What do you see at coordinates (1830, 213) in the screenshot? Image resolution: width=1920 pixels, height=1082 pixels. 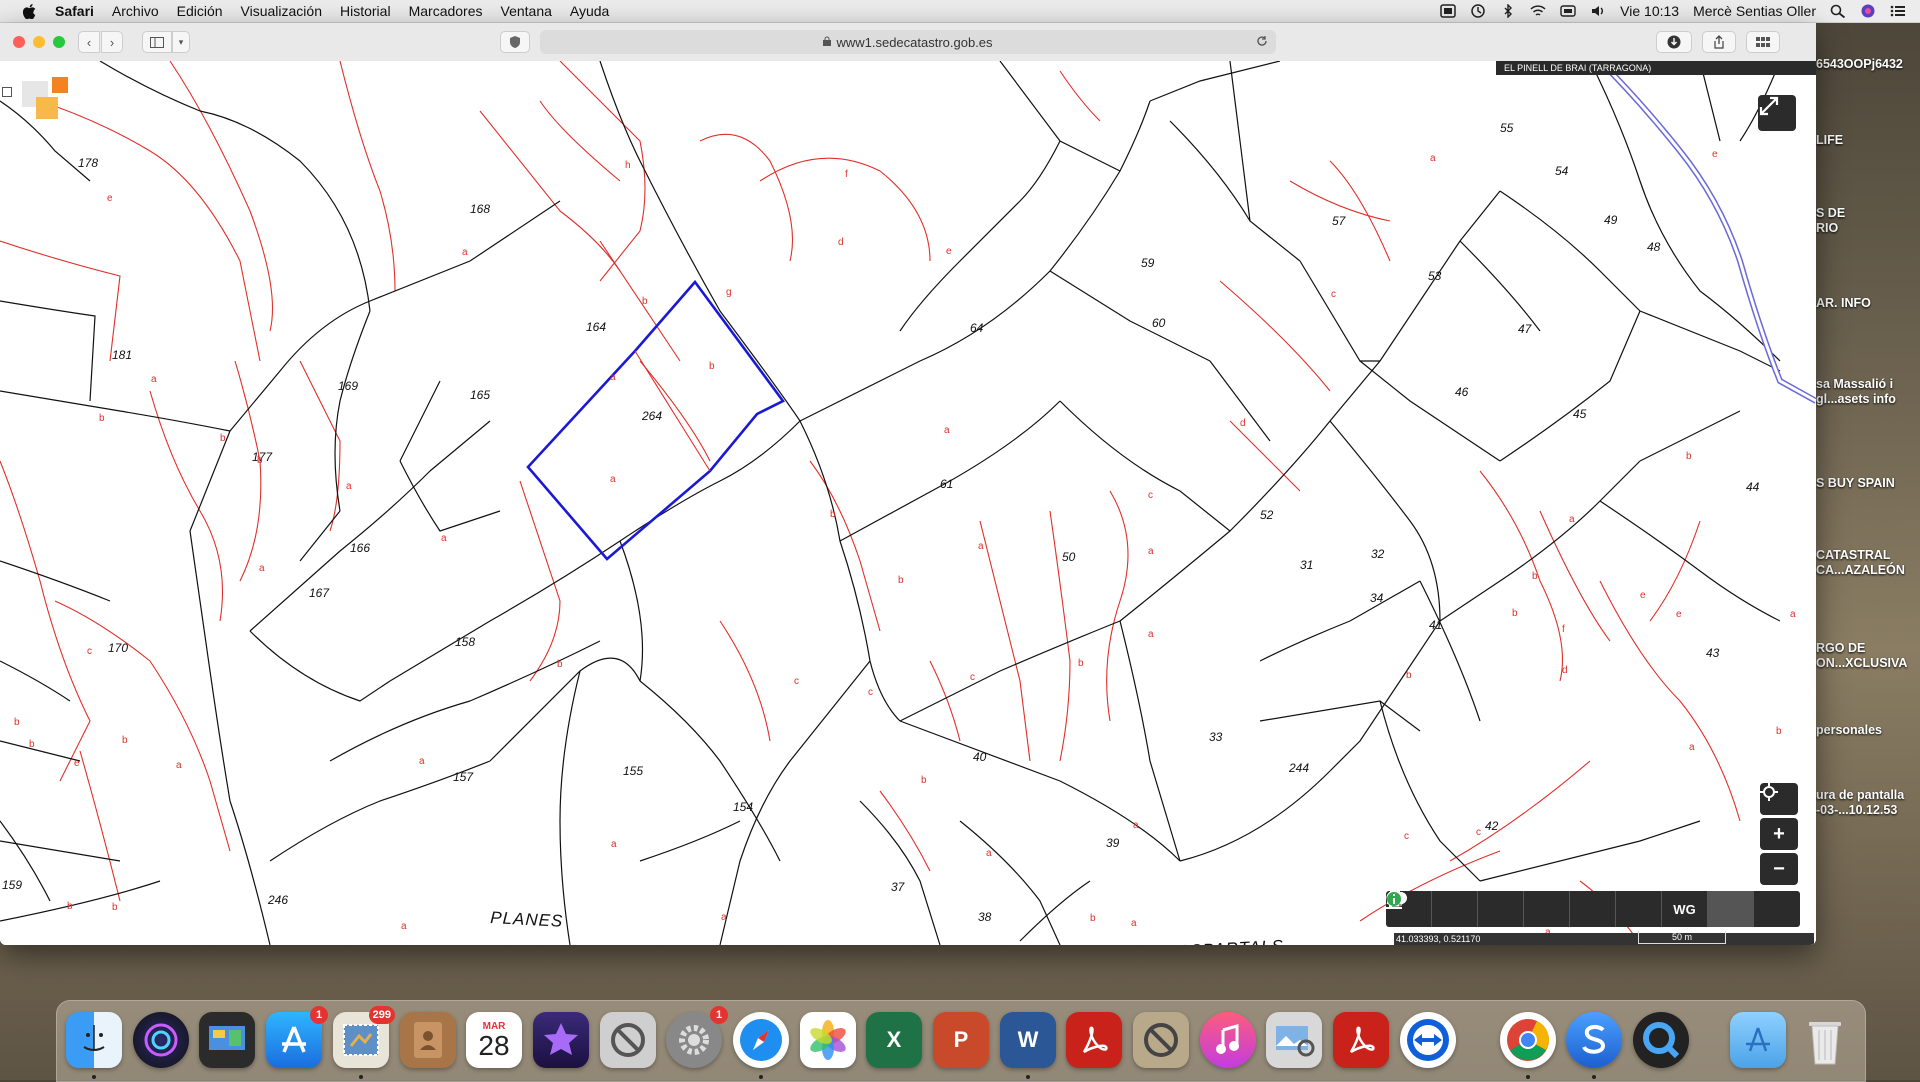 I see `desktop-file-label: S DE` at bounding box center [1830, 213].